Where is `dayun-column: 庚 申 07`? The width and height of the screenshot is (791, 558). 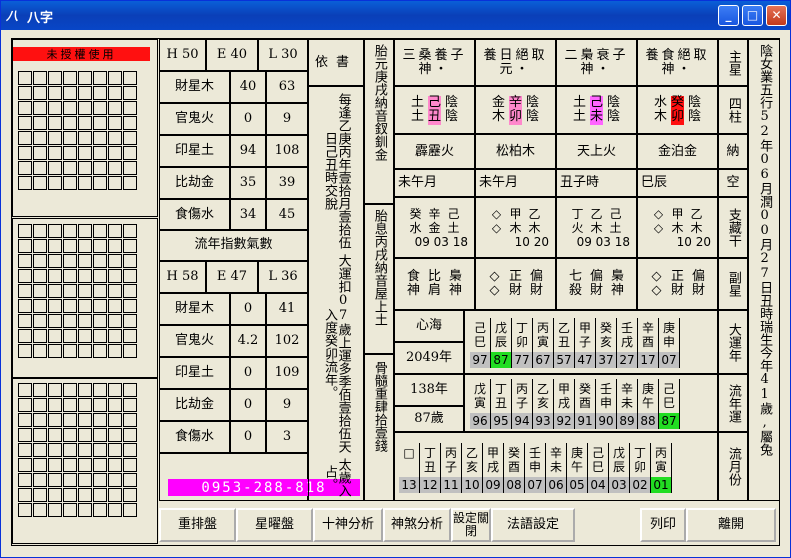 dayun-column: 庚 申 07 is located at coordinates (669, 343).